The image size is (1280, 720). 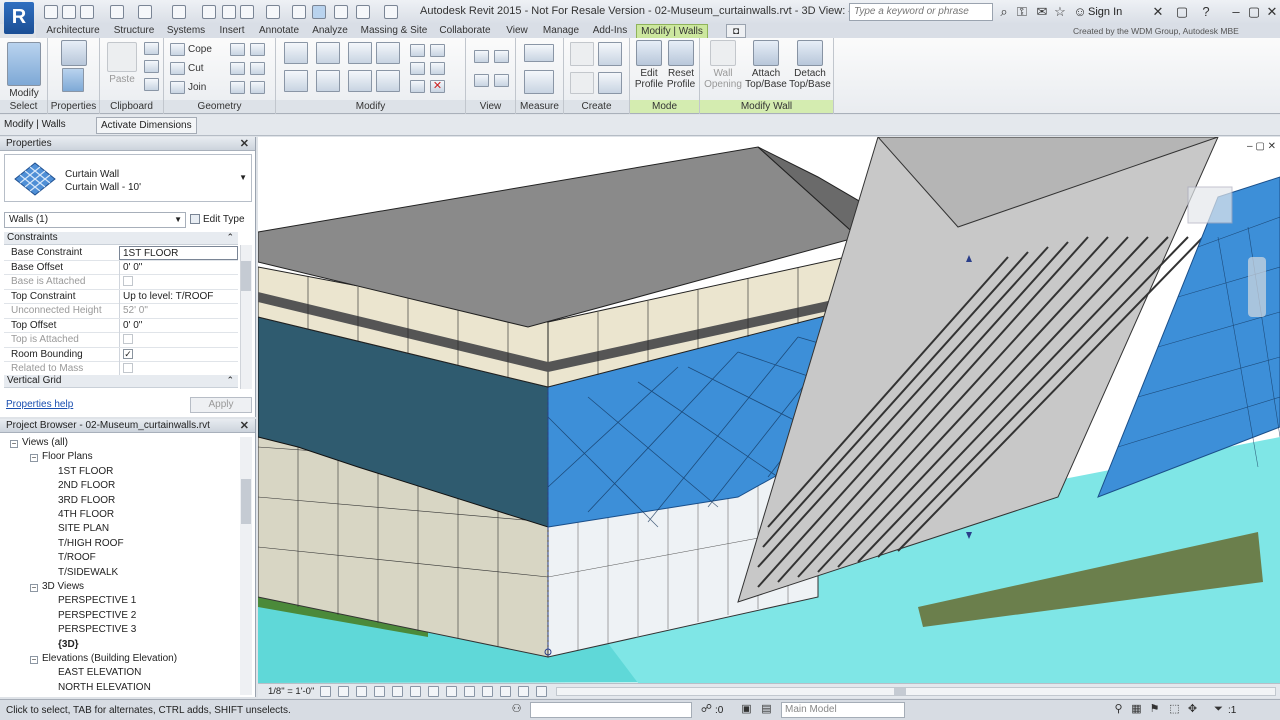 What do you see at coordinates (1257, 287) in the screenshot?
I see `navigation-bar` at bounding box center [1257, 287].